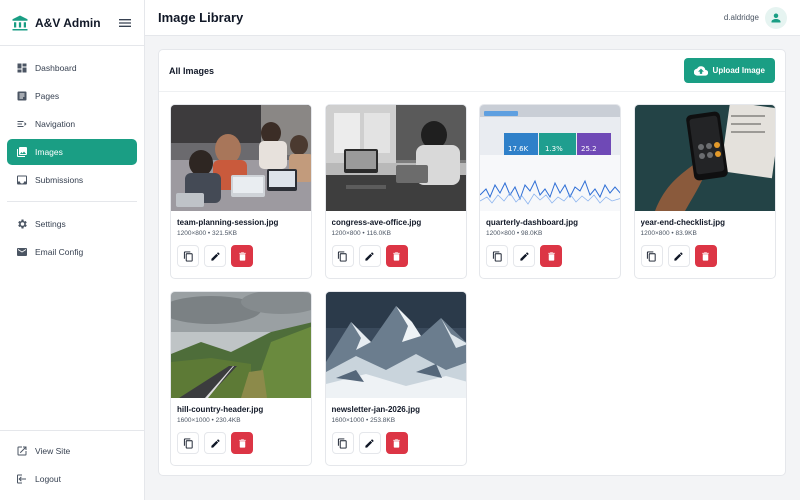 The width and height of the screenshot is (800, 500). What do you see at coordinates (22, 451) in the screenshot?
I see `external-link-icon` at bounding box center [22, 451].